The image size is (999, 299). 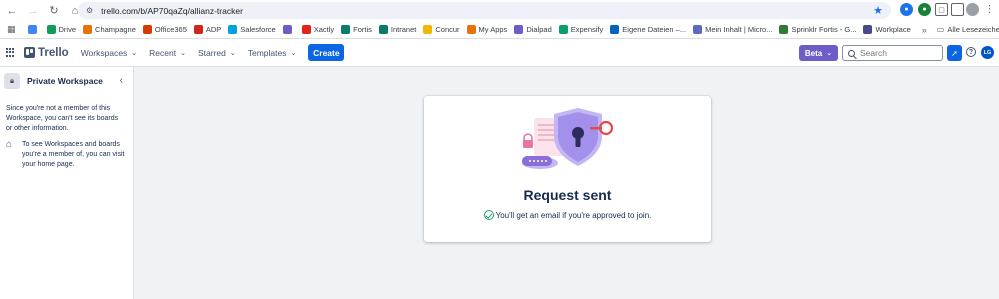 What do you see at coordinates (324, 29) in the screenshot?
I see `bookmark-label: Xactly` at bounding box center [324, 29].